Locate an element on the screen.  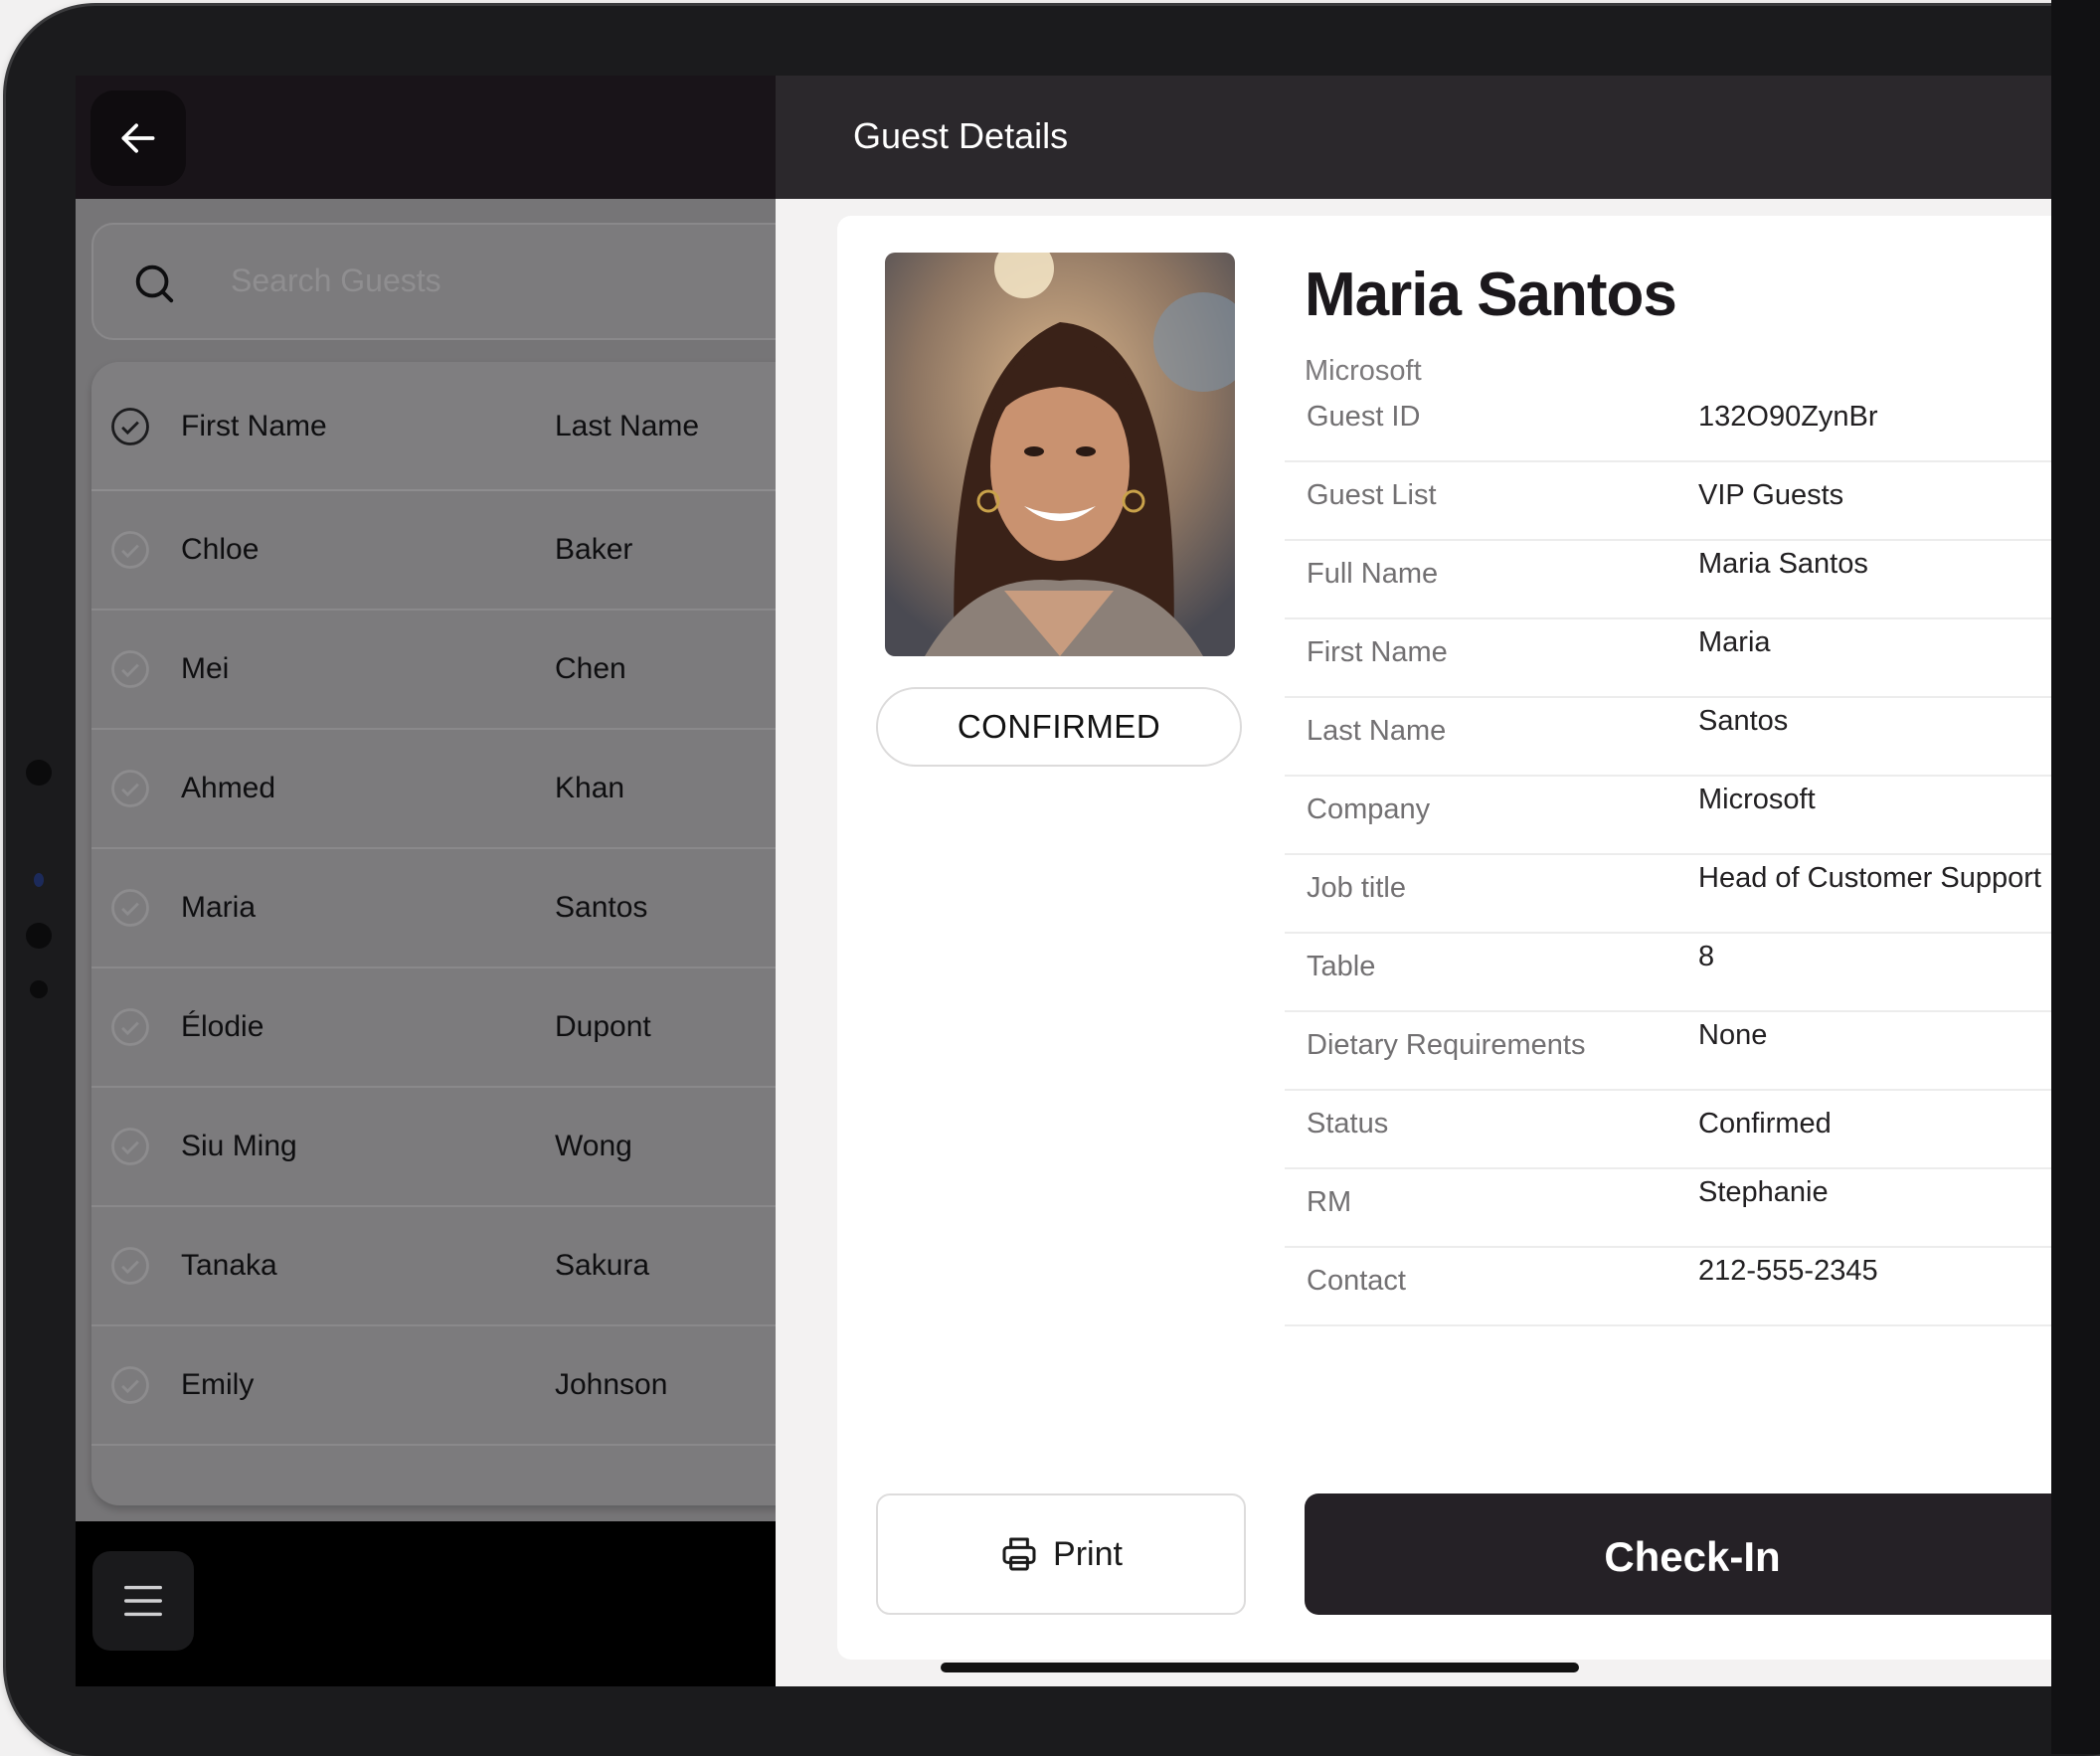
detail-label: Guest ID is located at coordinates (1364, 417).